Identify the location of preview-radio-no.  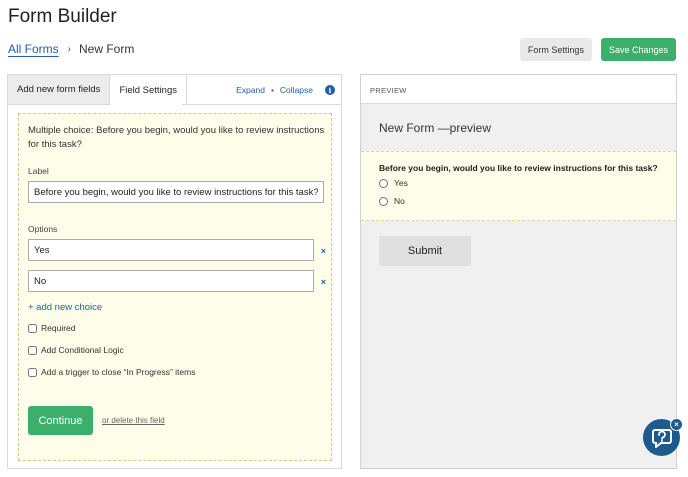
(383, 201).